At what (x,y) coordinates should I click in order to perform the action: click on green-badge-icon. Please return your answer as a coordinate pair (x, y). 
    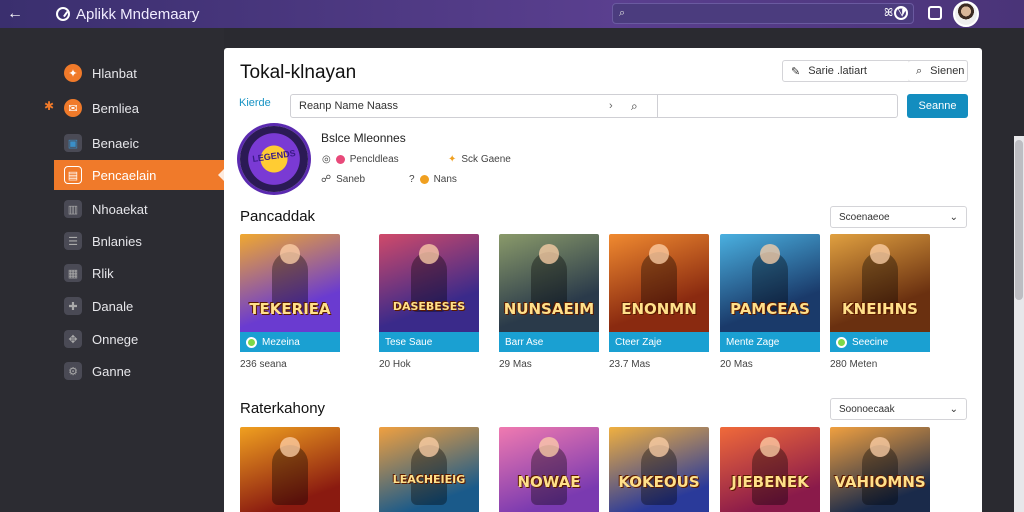
    Looking at the image, I should click on (251, 342).